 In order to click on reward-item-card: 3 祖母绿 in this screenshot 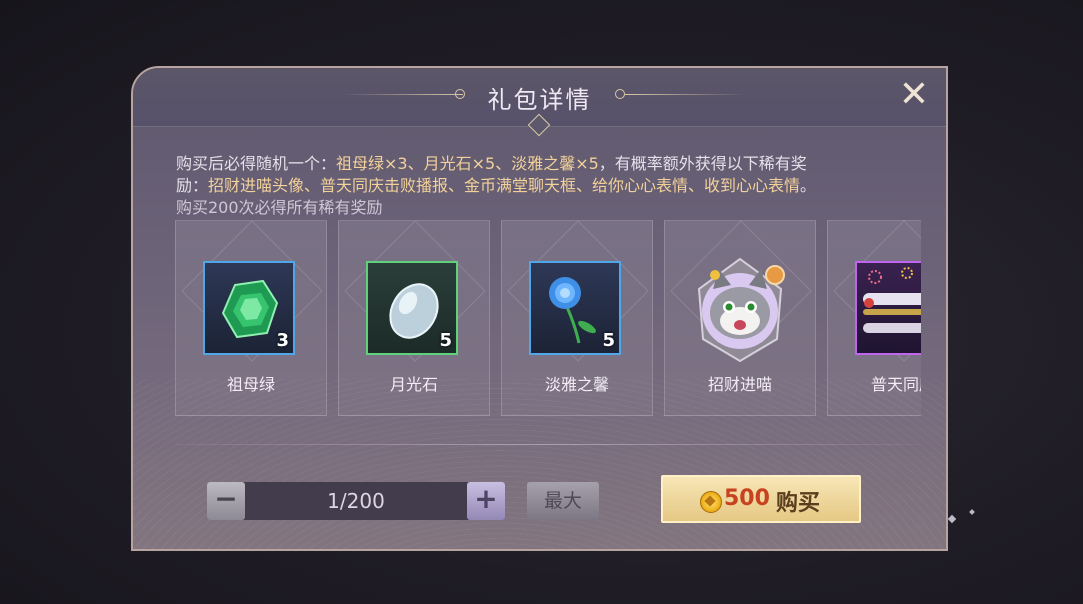, I will do `click(251, 318)`.